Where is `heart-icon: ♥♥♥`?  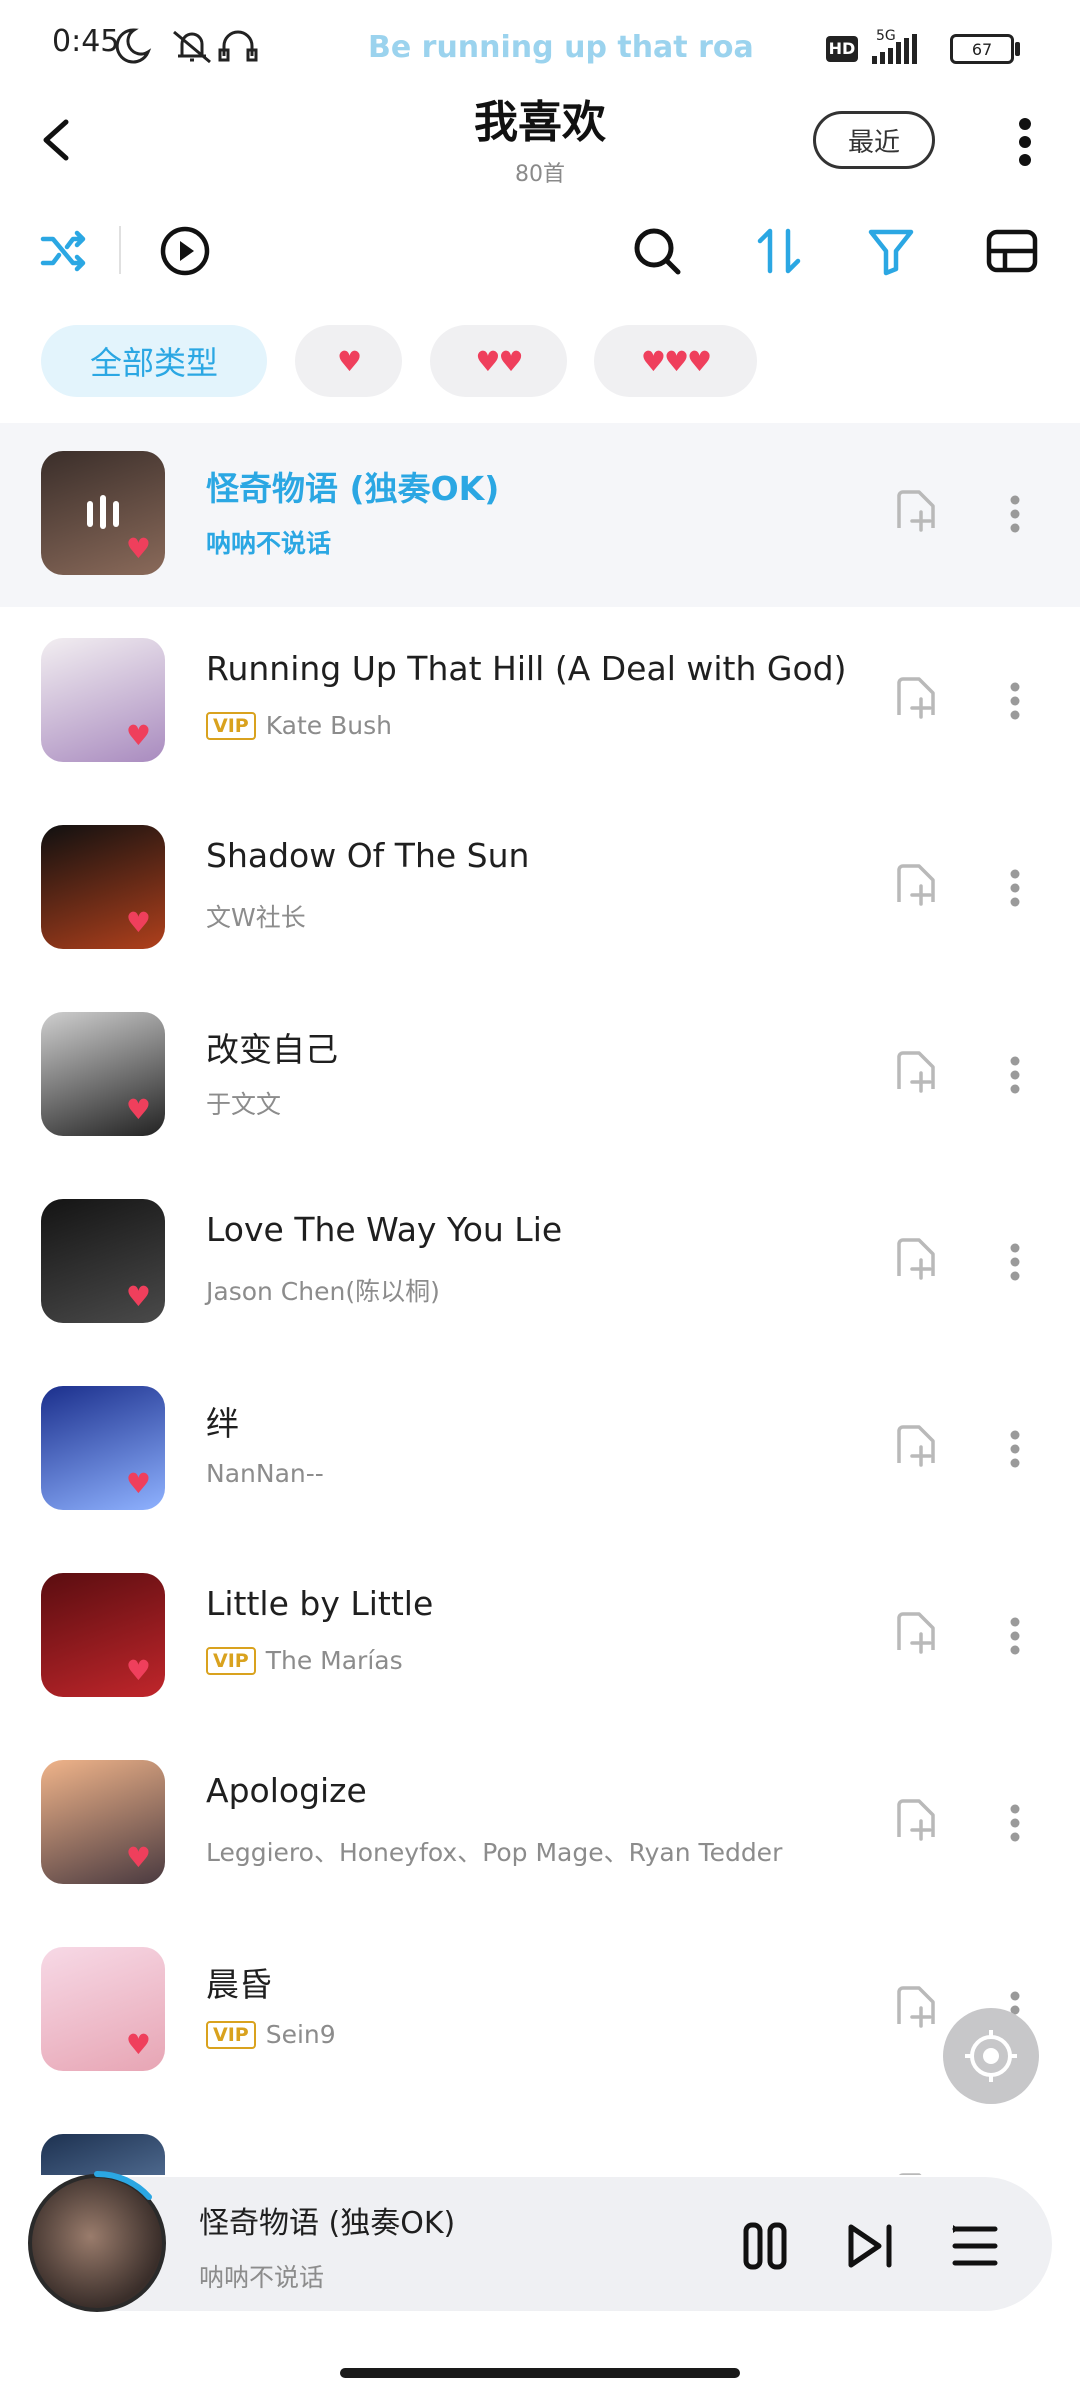
heart-icon: ♥♥♥ is located at coordinates (676, 361).